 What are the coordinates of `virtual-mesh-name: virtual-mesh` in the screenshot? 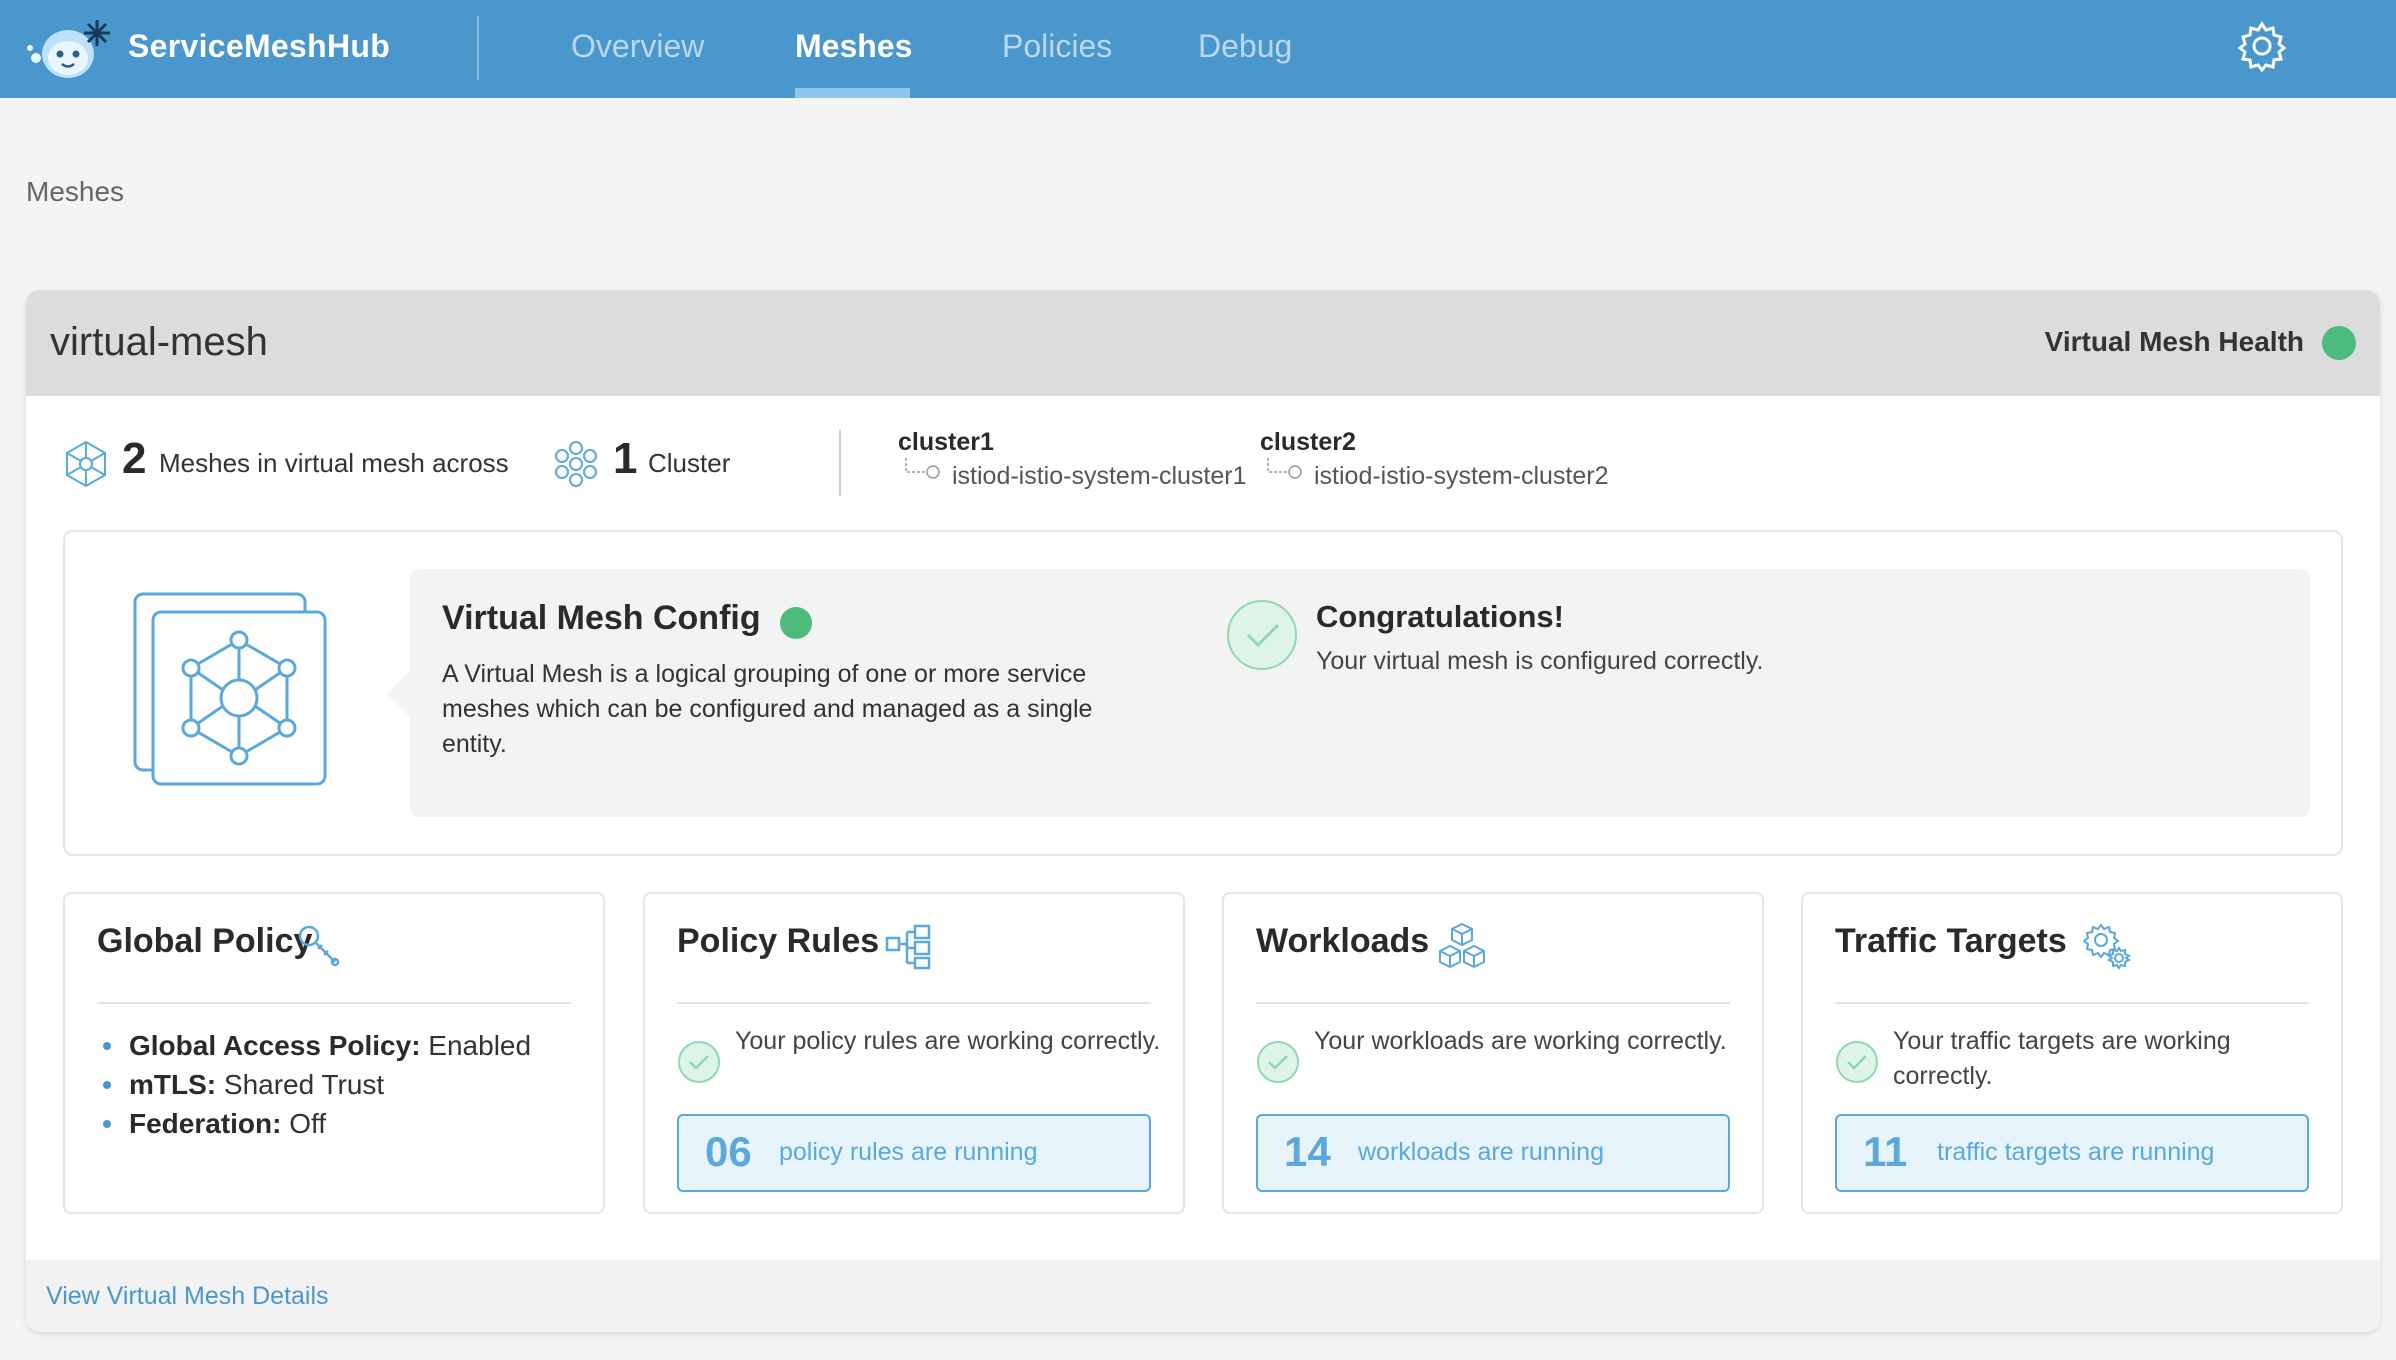 It's located at (159, 342).